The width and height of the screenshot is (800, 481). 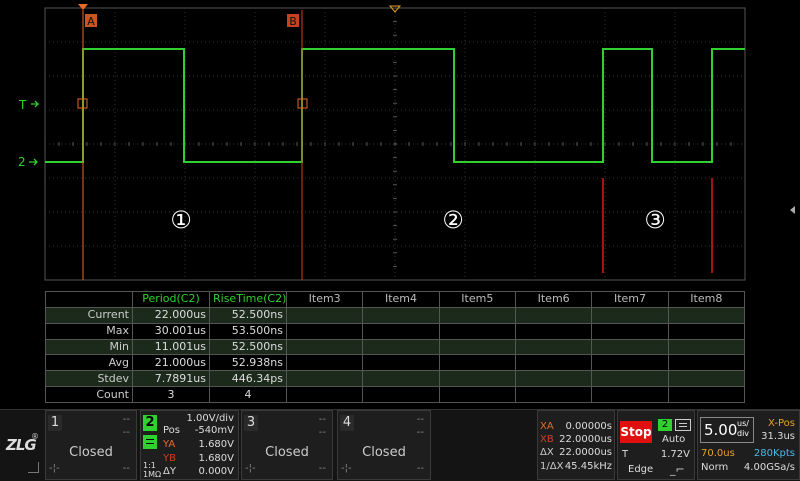 I want to click on xpos-value: 31.3us, so click(x=778, y=436).